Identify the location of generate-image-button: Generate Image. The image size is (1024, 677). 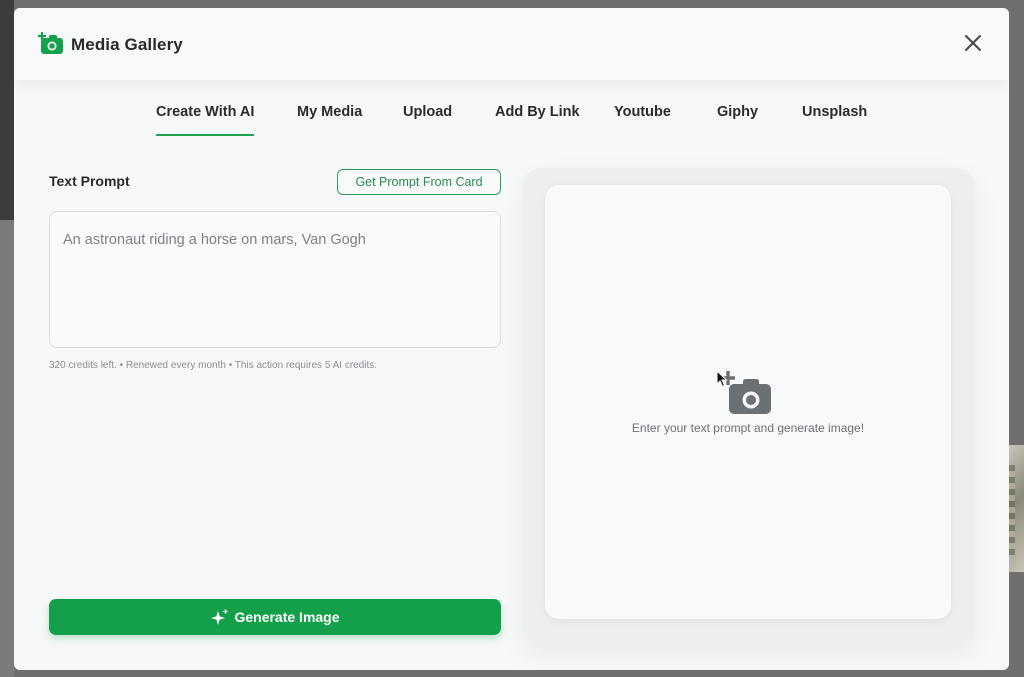
(275, 617).